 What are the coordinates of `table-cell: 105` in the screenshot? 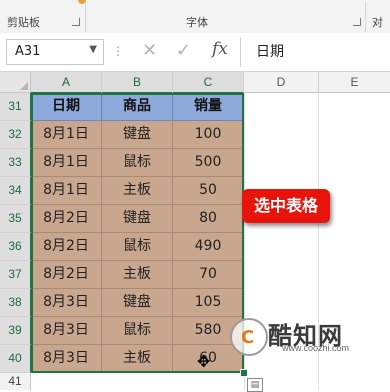 It's located at (208, 303).